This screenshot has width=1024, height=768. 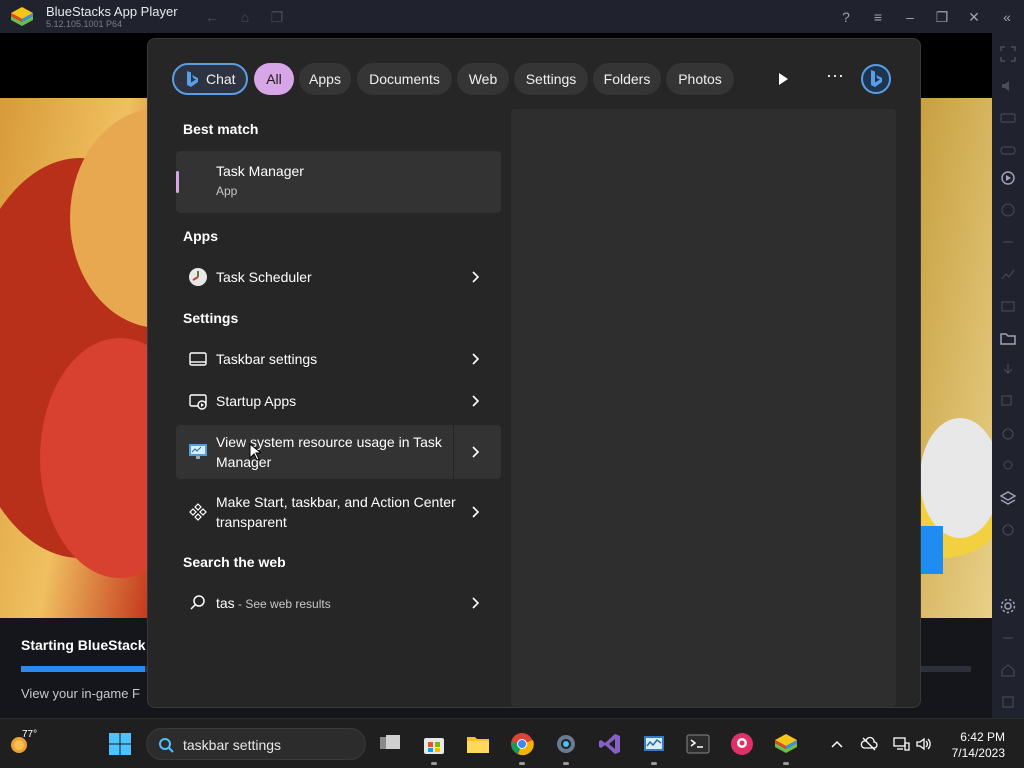 What do you see at coordinates (700, 79) in the screenshot?
I see `filter-photos: Photos` at bounding box center [700, 79].